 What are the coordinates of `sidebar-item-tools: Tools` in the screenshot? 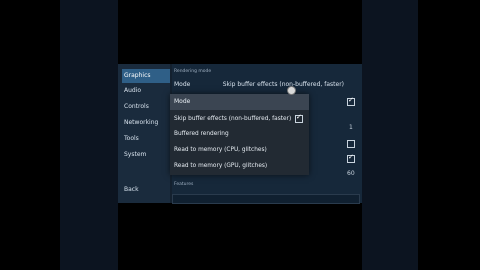 It's located at (146, 139).